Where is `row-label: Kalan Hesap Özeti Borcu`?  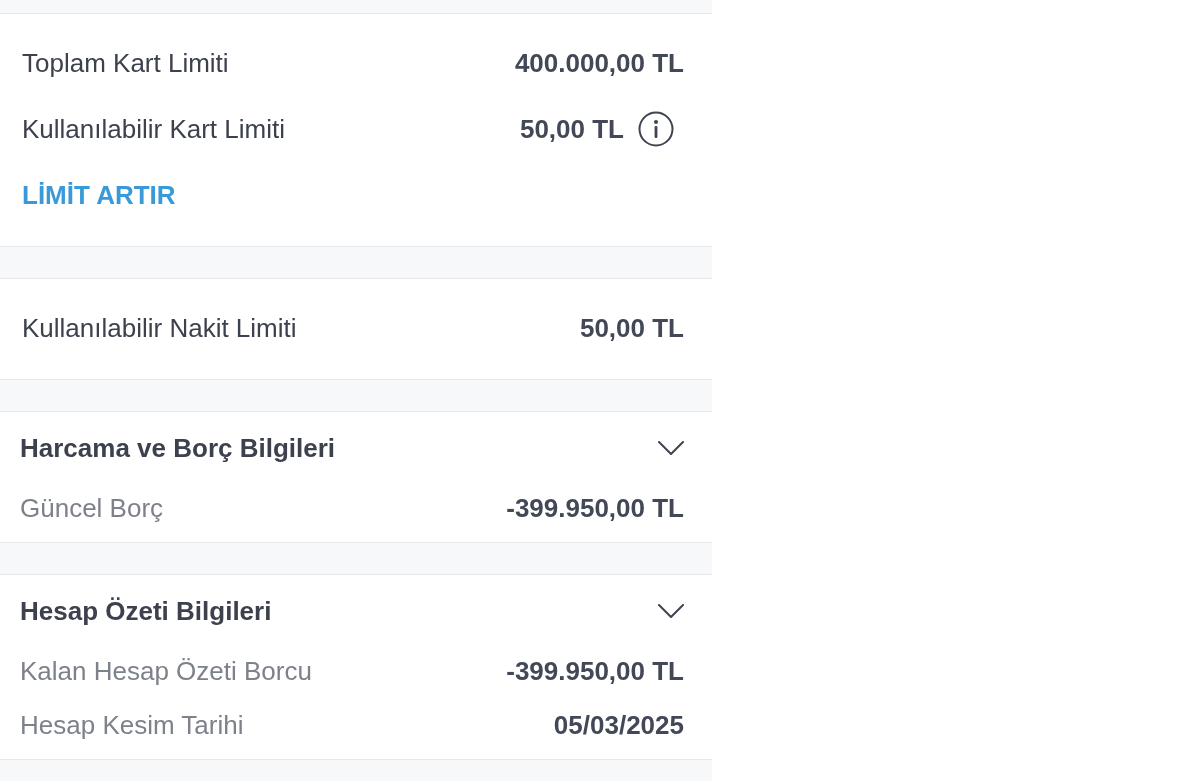 row-label: Kalan Hesap Özeti Borcu is located at coordinates (166, 671).